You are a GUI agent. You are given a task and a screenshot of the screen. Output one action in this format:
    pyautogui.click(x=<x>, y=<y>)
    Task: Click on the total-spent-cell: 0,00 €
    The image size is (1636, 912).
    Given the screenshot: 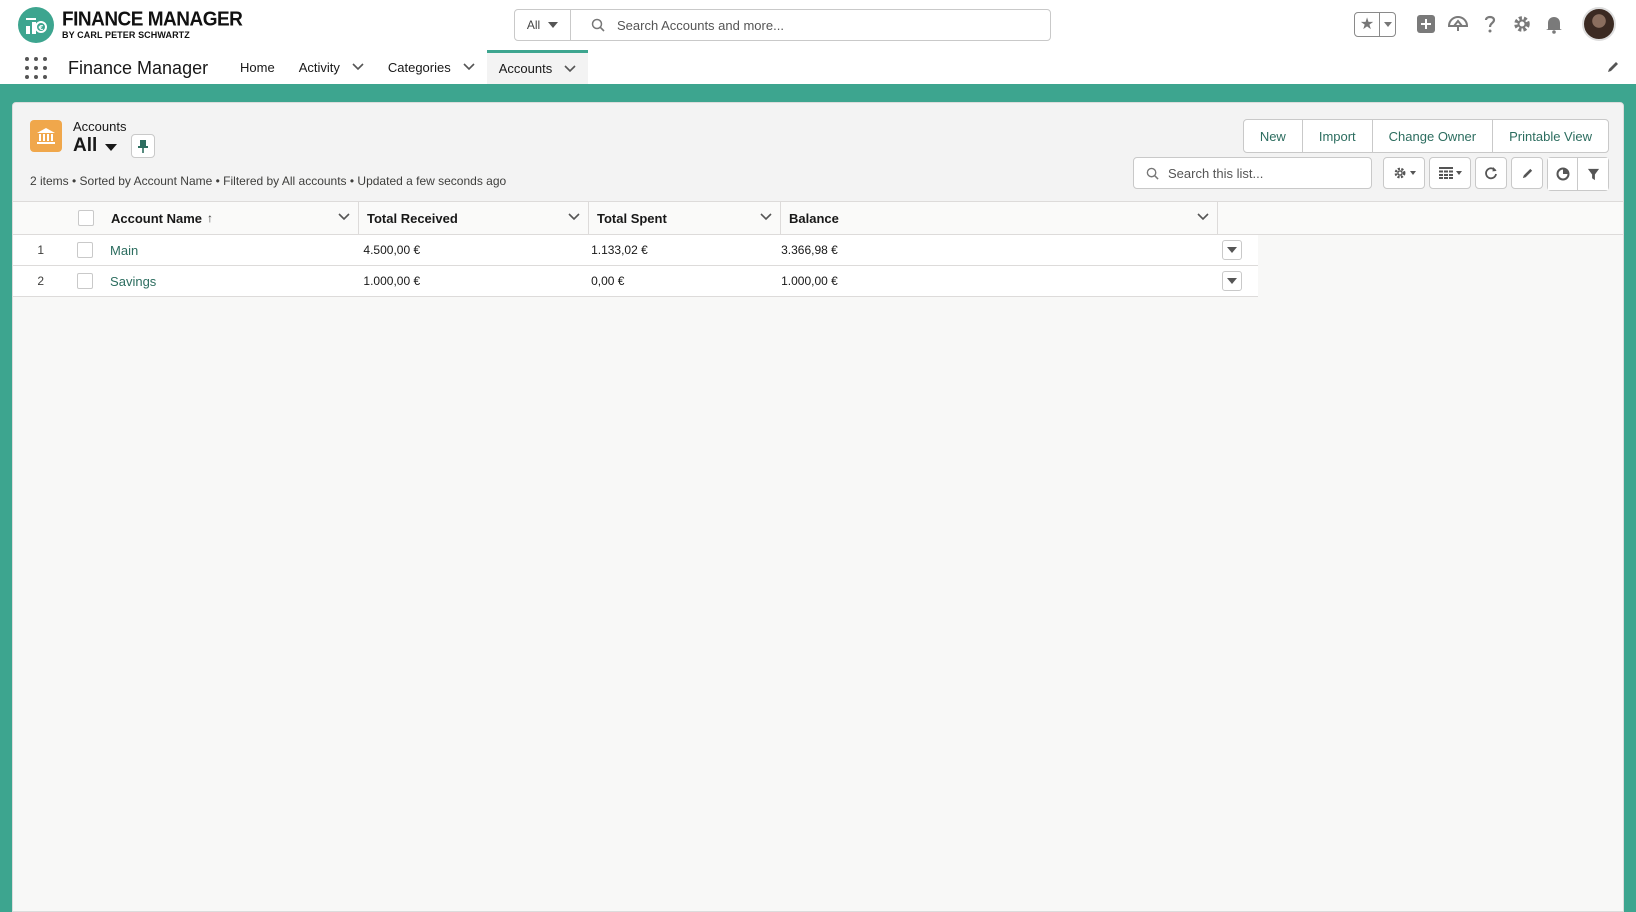 What is the action you would take?
    pyautogui.click(x=608, y=281)
    